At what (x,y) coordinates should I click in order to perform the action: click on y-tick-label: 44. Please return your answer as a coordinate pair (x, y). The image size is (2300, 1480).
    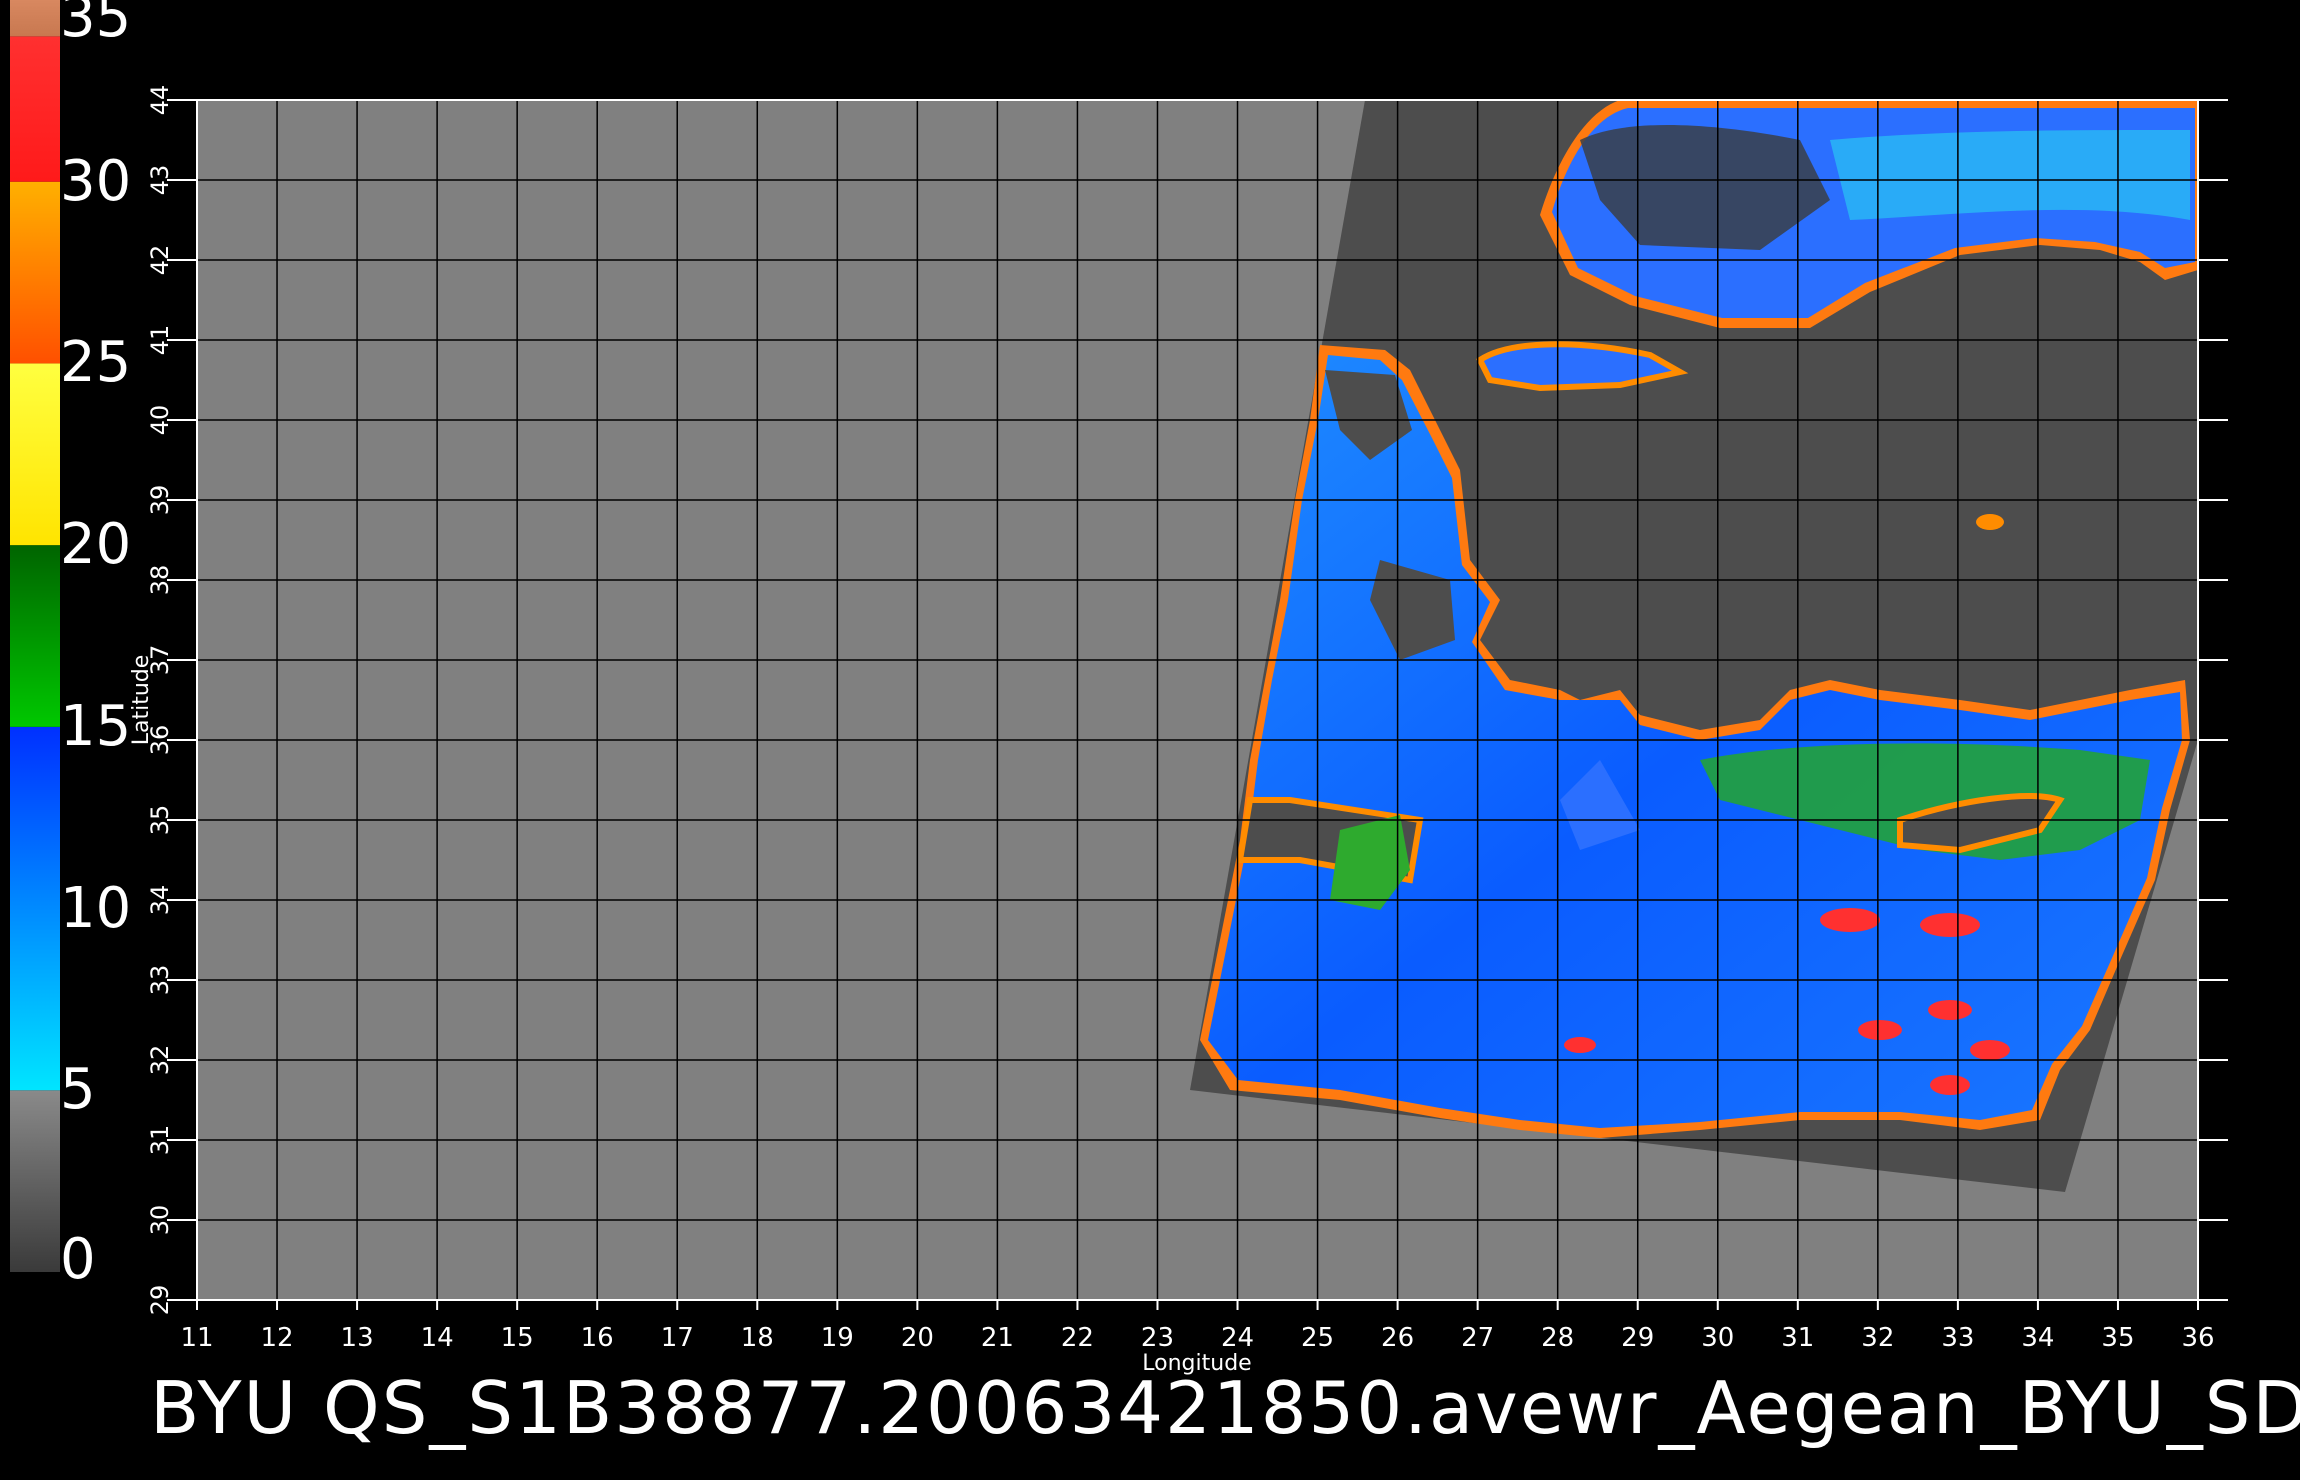
    Looking at the image, I should click on (160, 100).